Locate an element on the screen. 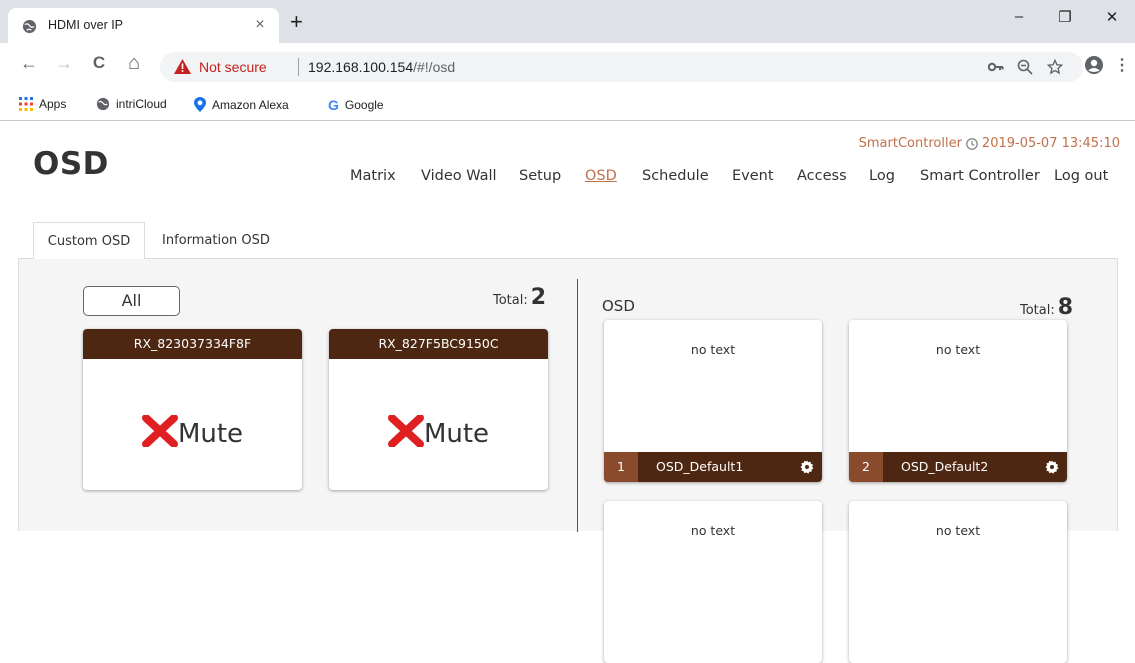  osd-total: Total: 8 is located at coordinates (1046, 307).